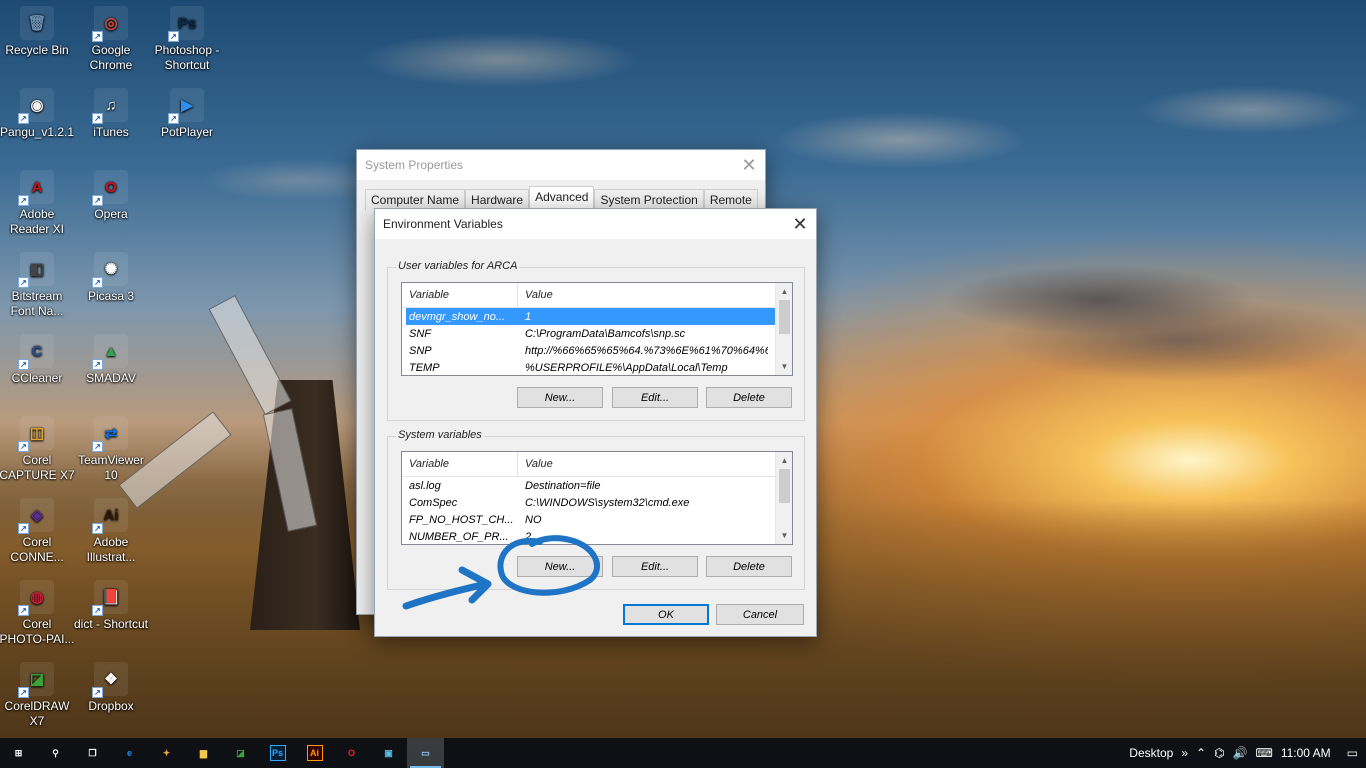 The width and height of the screenshot is (1366, 768). Describe the element at coordinates (597, 367) in the screenshot. I see `table-row: TEMP %USERPROFILE%\AppData\Local\Temp` at that location.